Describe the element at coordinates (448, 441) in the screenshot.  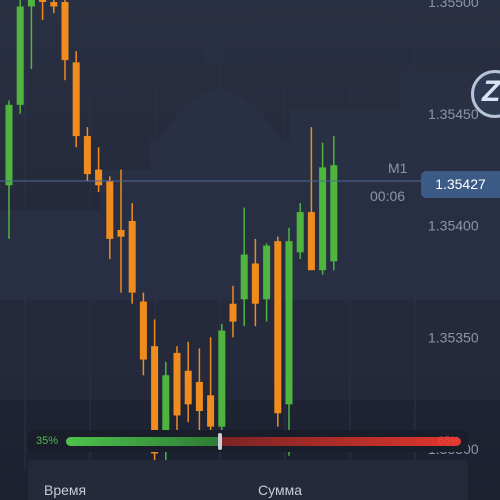
I see `sell-percent: 65%` at that location.